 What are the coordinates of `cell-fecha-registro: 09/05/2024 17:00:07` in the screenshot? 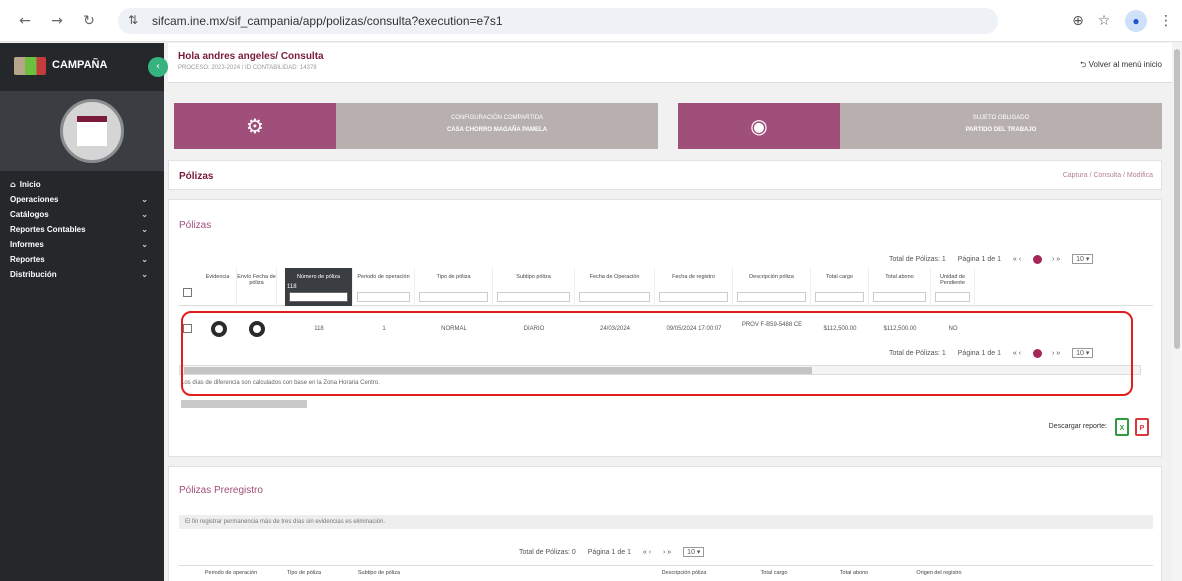 It's located at (694, 329).